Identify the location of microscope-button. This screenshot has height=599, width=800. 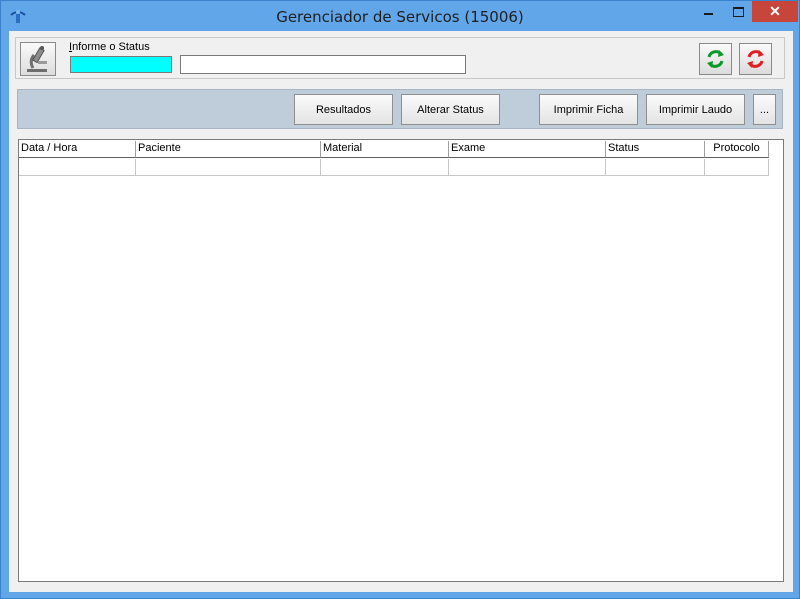
(38, 59).